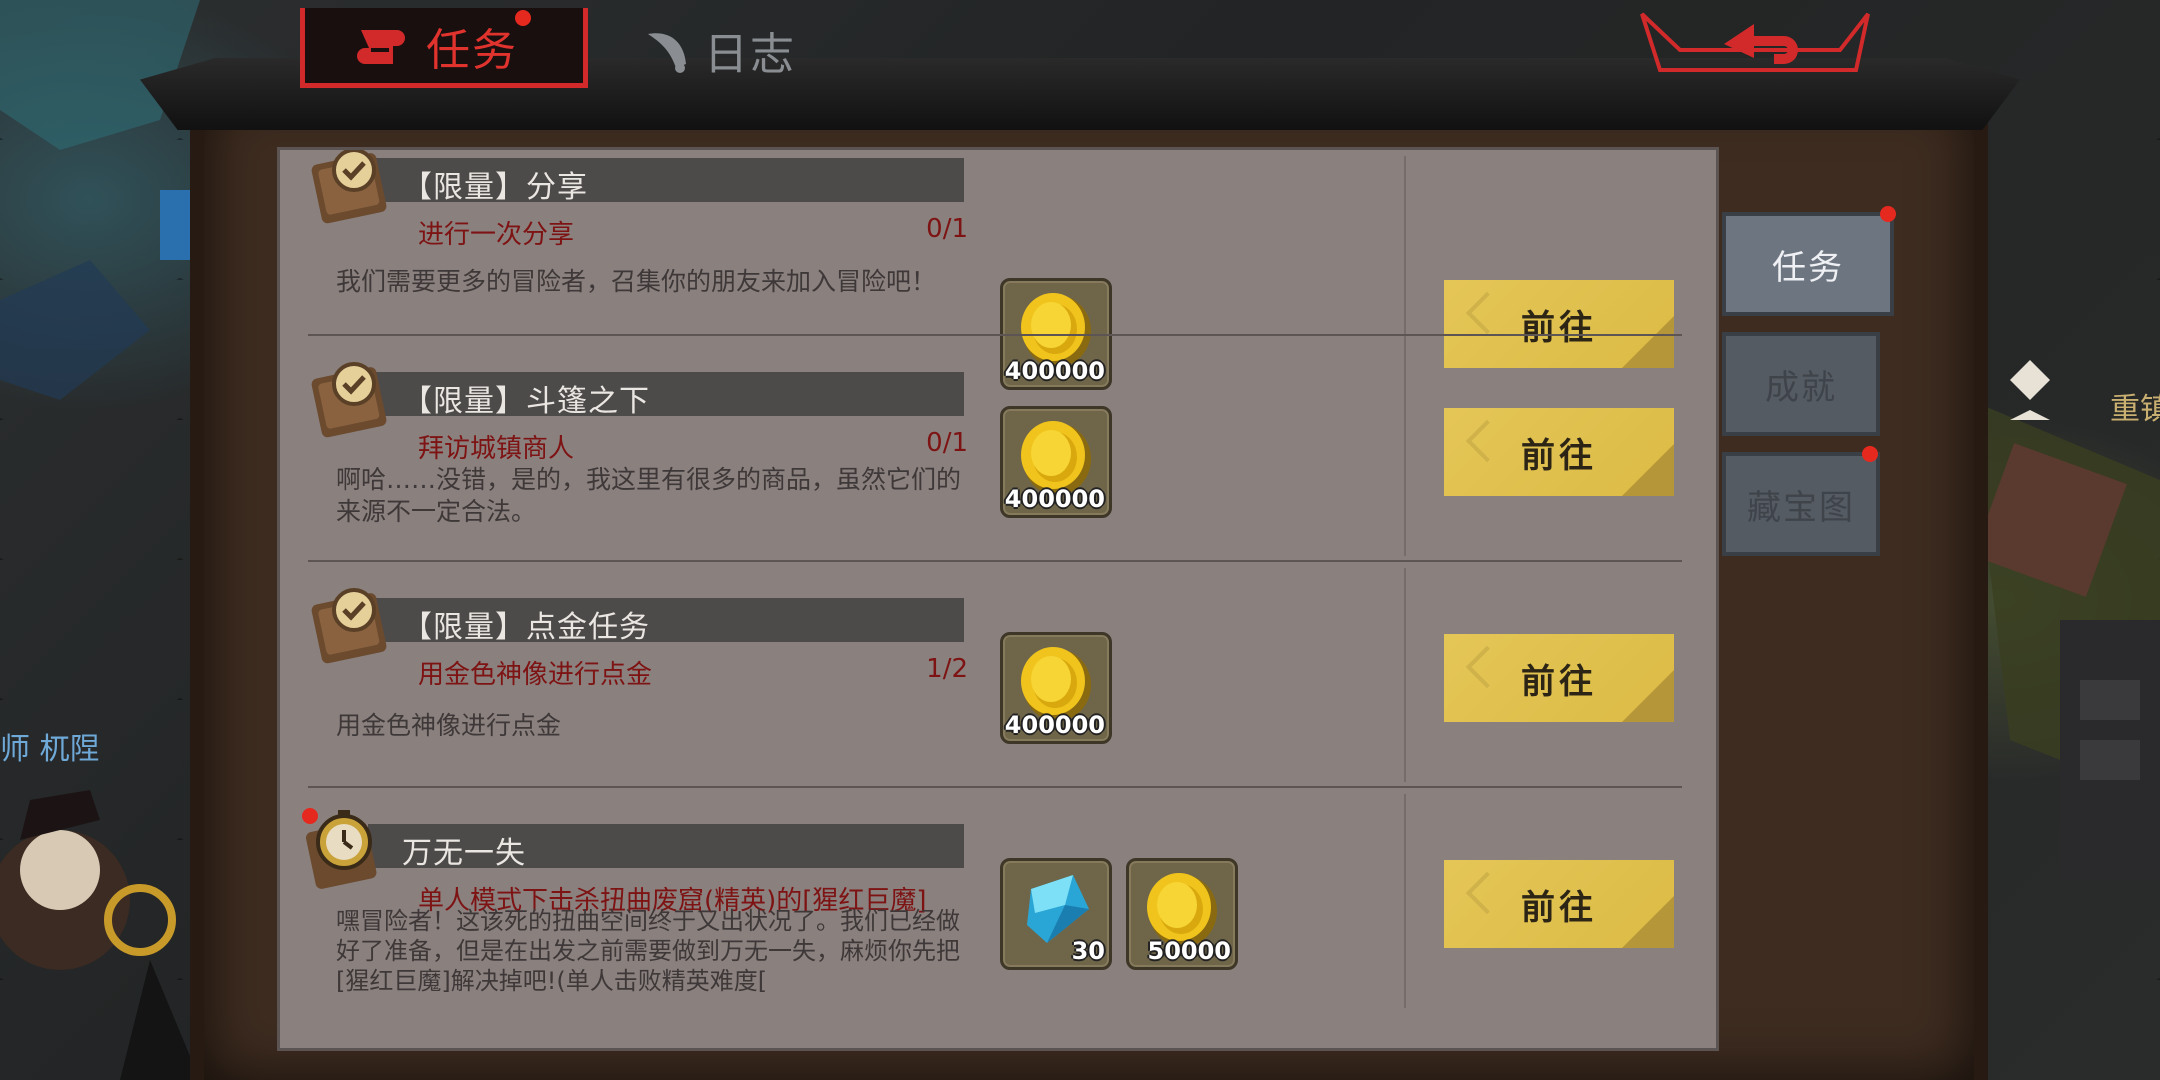 The height and width of the screenshot is (1080, 2160). What do you see at coordinates (464, 853) in the screenshot?
I see `quest-title: 万无一失` at bounding box center [464, 853].